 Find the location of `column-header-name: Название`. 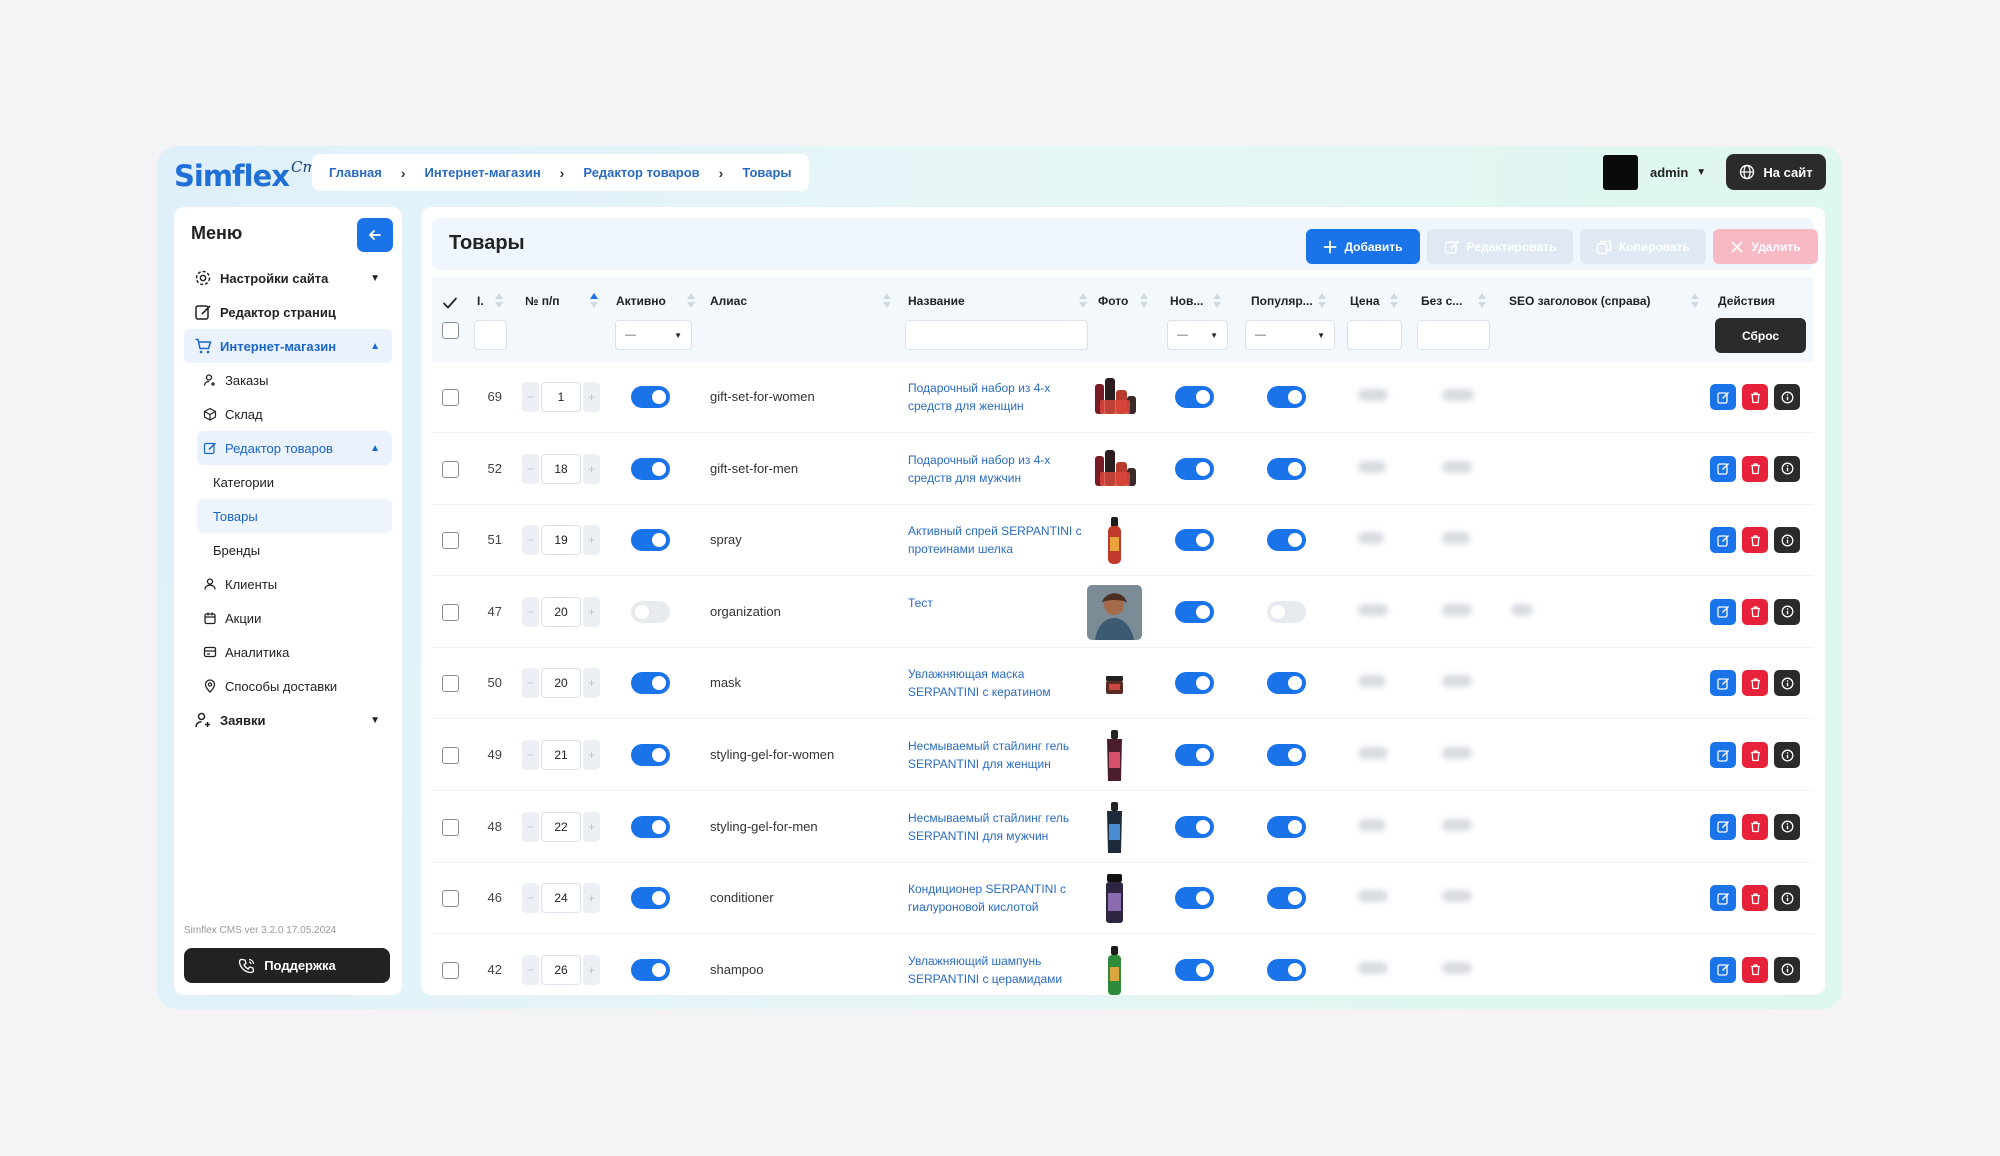

column-header-name: Название is located at coordinates (936, 301).